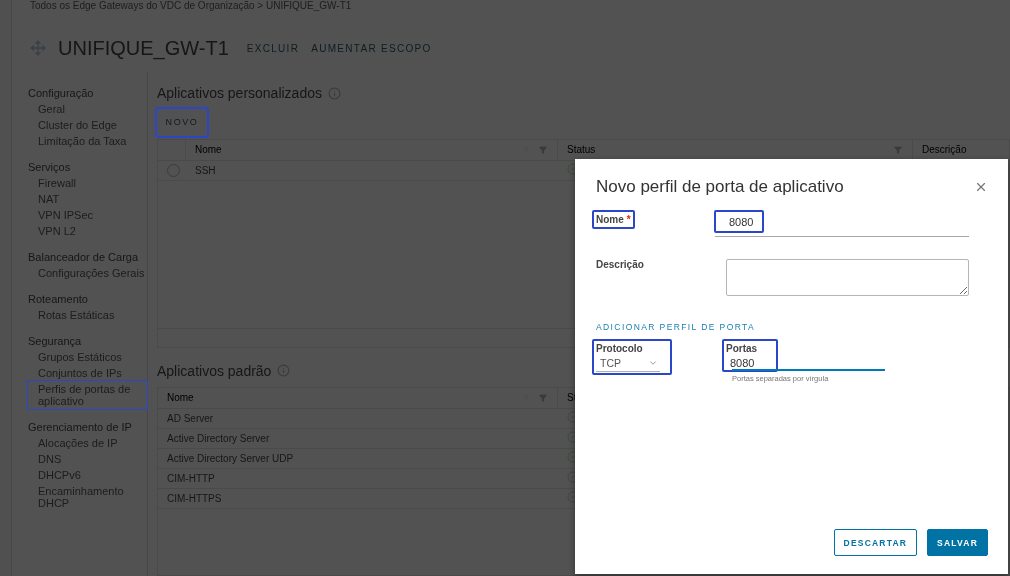 The width and height of the screenshot is (1010, 576). Describe the element at coordinates (55, 341) in the screenshot. I see `nav-group-label: Segurança` at that location.